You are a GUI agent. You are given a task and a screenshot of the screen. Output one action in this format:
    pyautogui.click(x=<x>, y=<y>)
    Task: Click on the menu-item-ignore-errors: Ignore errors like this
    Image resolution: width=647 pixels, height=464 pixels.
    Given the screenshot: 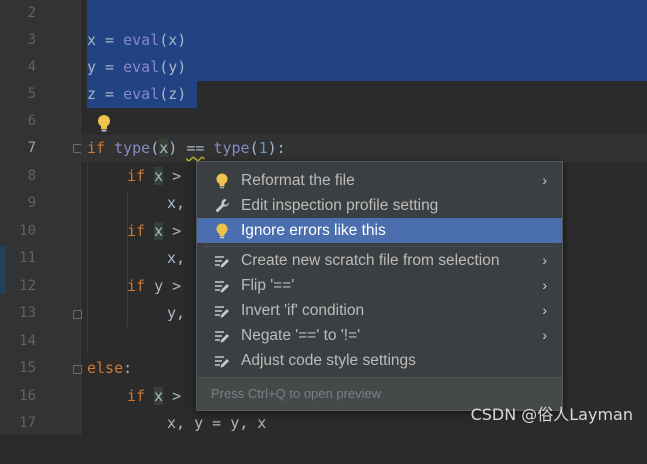 What is the action you would take?
    pyautogui.click(x=379, y=230)
    